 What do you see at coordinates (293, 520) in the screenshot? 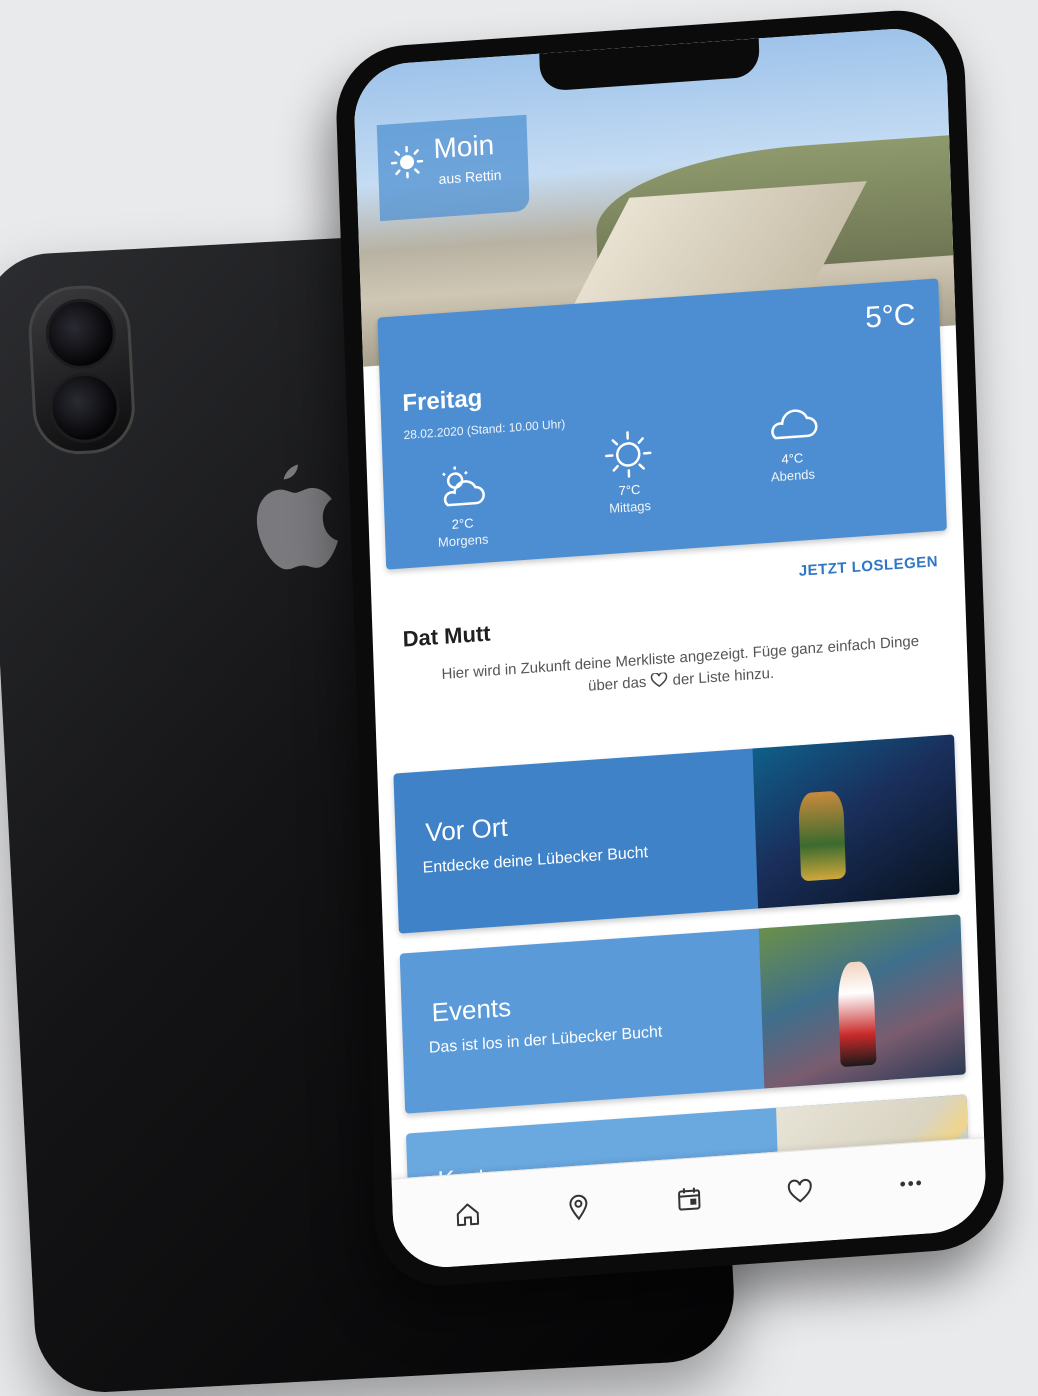
I see `apple-logo-icon` at bounding box center [293, 520].